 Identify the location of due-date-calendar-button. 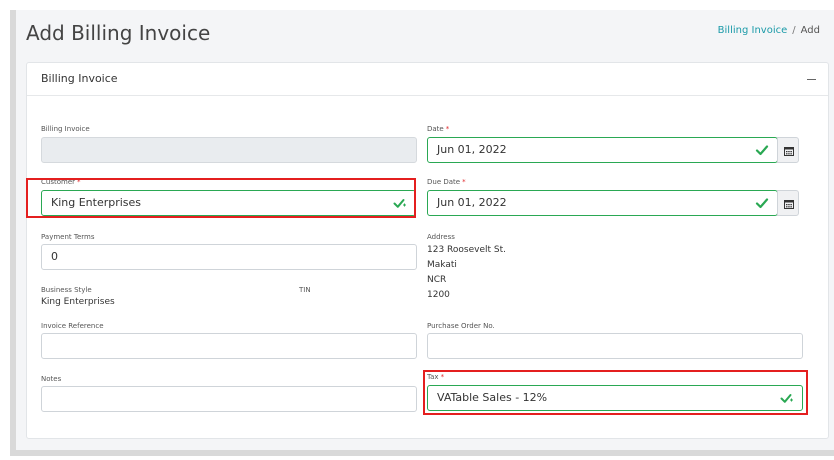
(788, 203).